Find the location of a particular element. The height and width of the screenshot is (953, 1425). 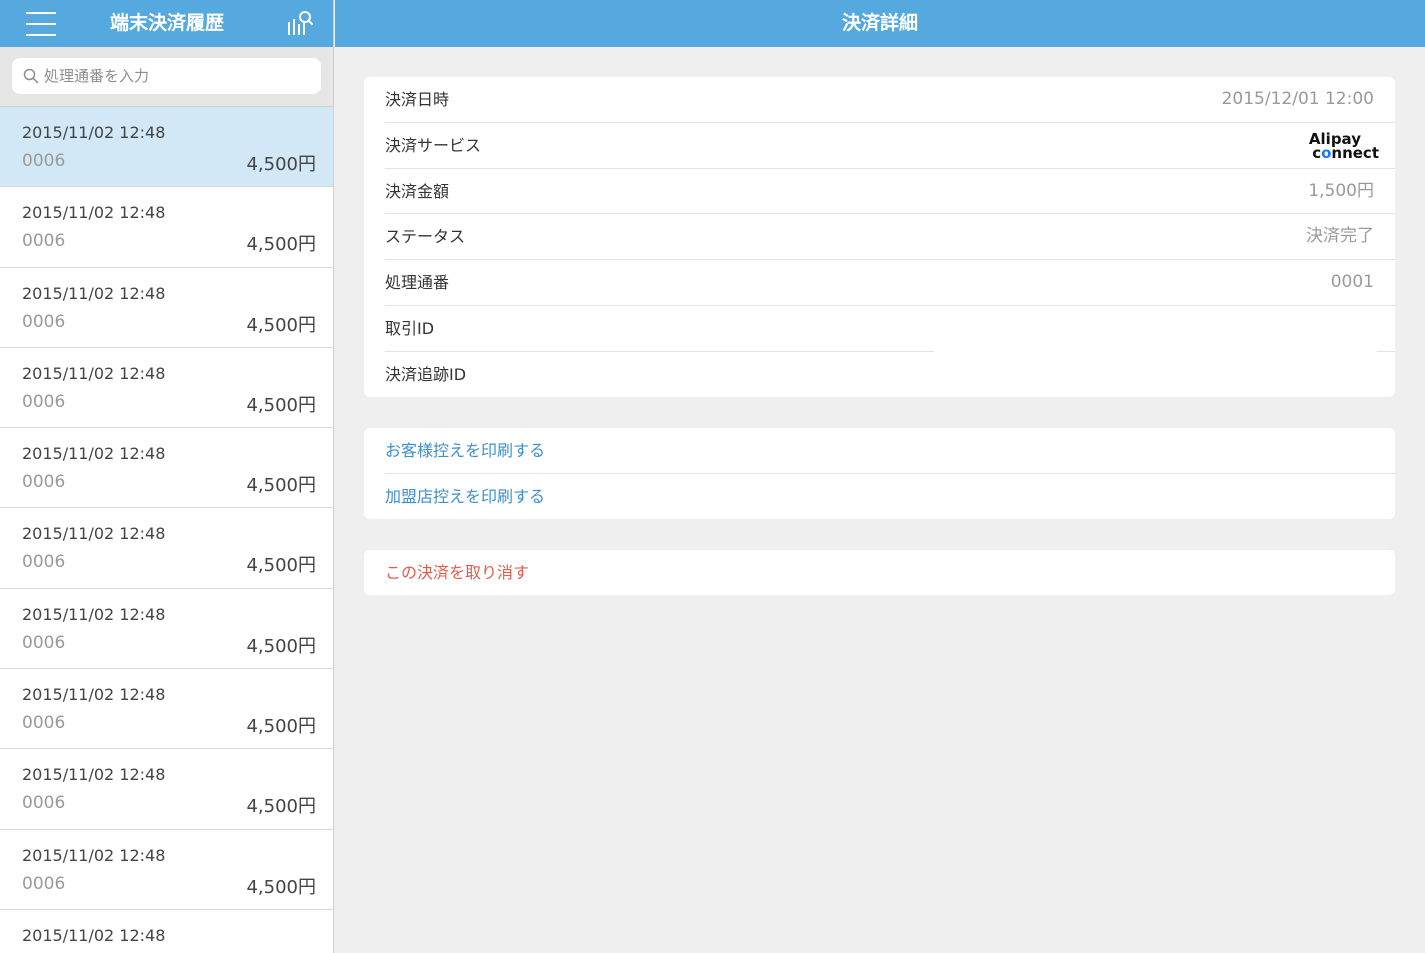

search-bar is located at coordinates (166, 77).